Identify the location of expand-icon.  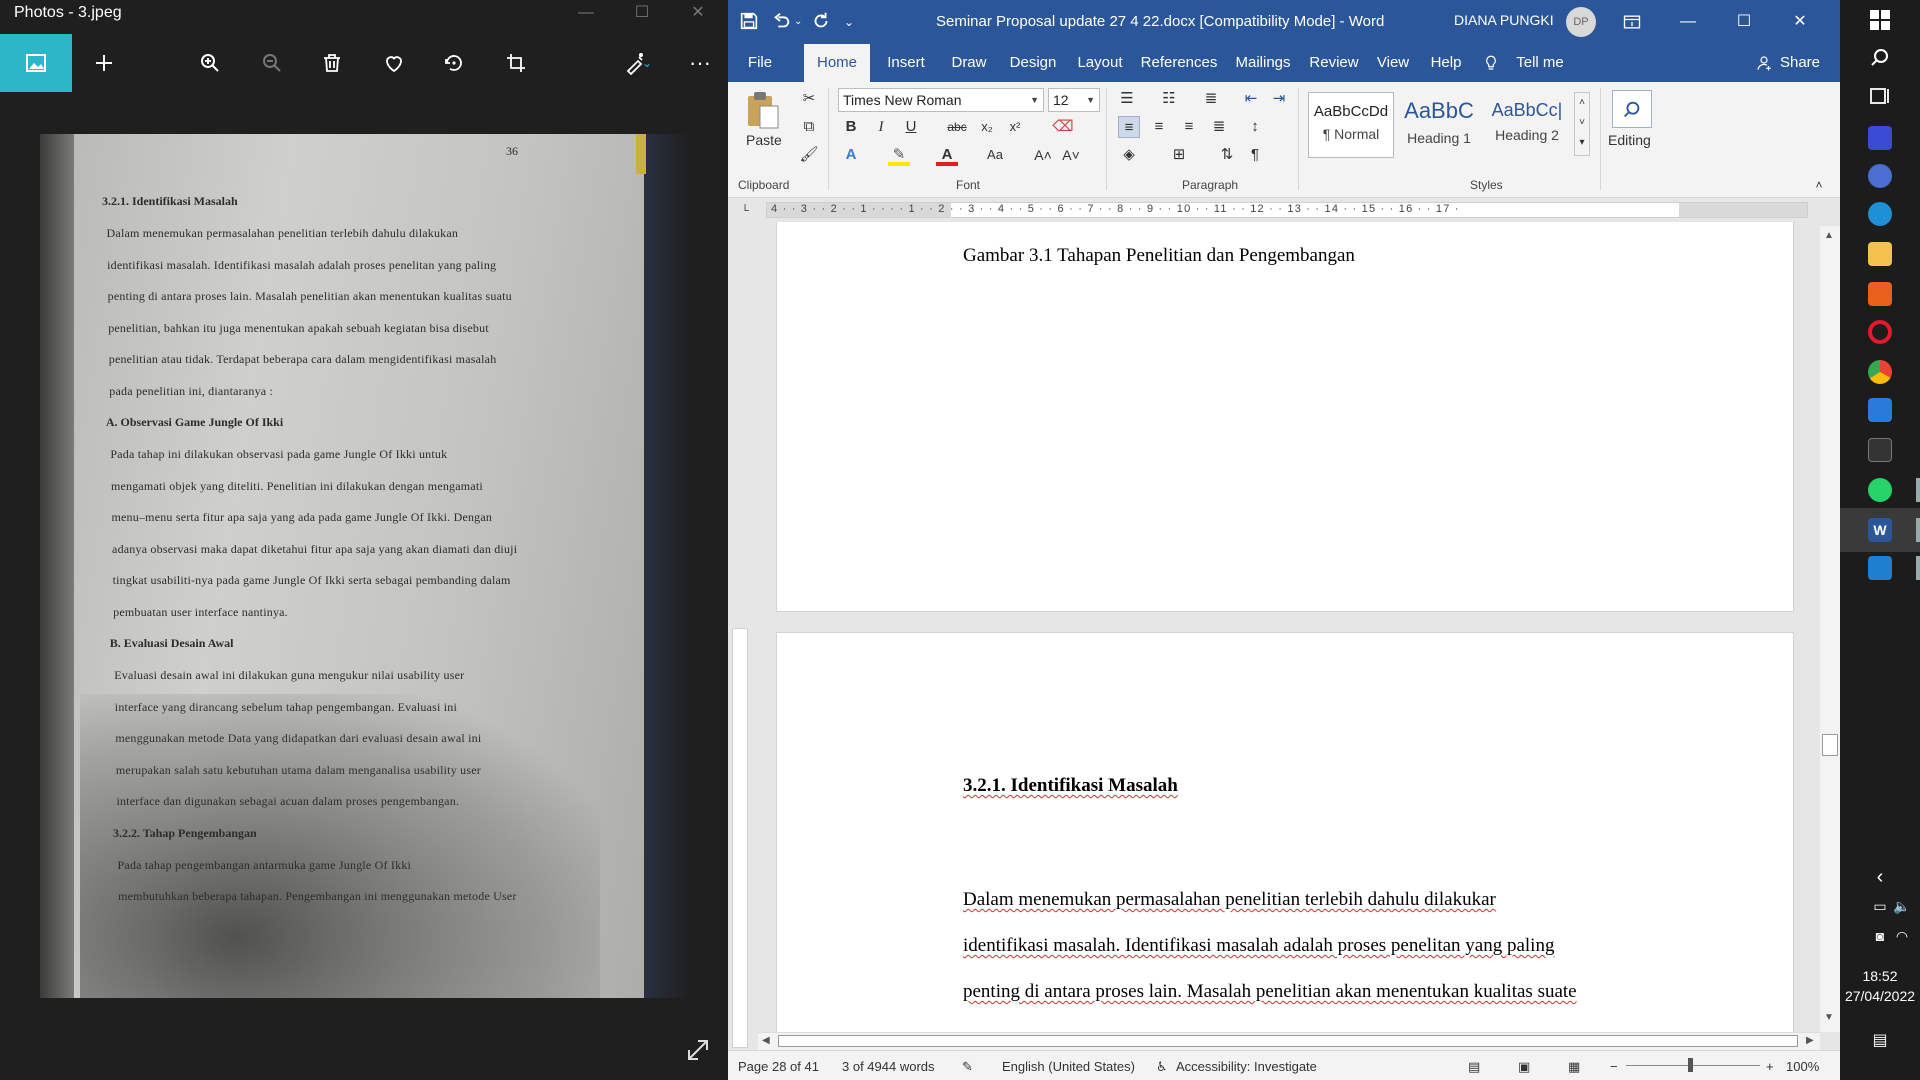
(698, 1050).